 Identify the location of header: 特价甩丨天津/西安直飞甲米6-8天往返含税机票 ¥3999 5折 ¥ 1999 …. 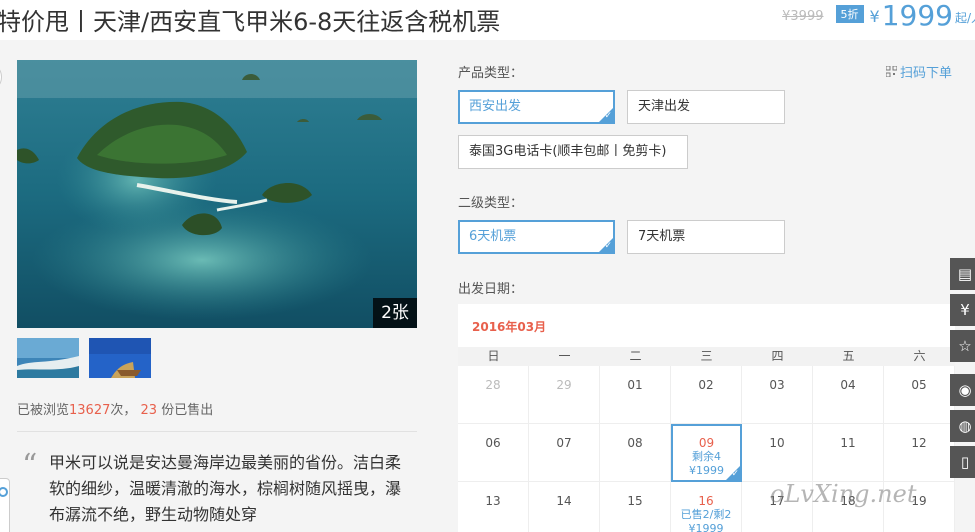
(487, 20).